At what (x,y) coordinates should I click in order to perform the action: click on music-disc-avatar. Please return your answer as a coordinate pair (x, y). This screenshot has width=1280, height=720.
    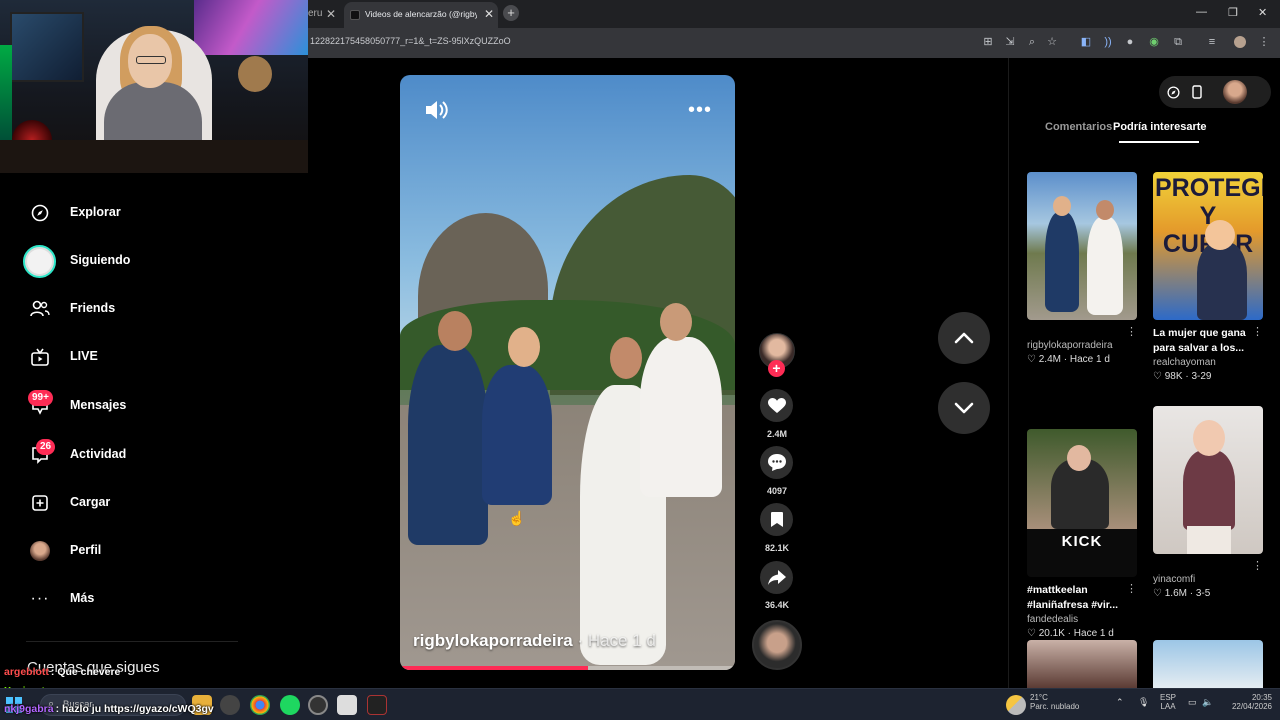
    Looking at the image, I should click on (777, 645).